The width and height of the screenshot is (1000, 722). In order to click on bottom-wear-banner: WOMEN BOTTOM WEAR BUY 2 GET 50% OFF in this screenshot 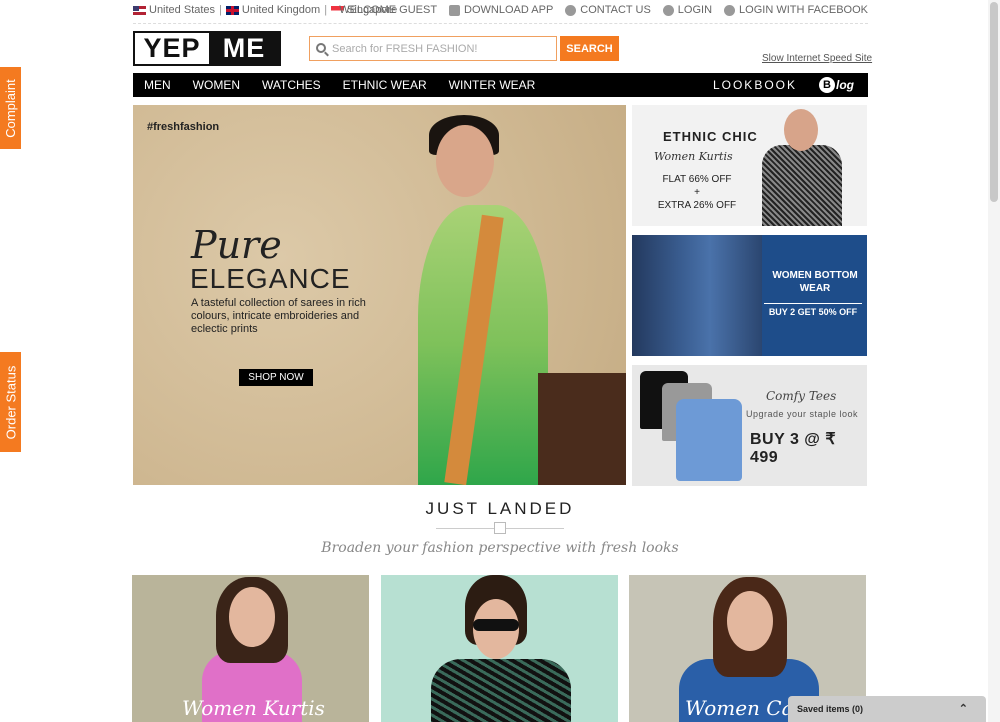, I will do `click(749, 295)`.